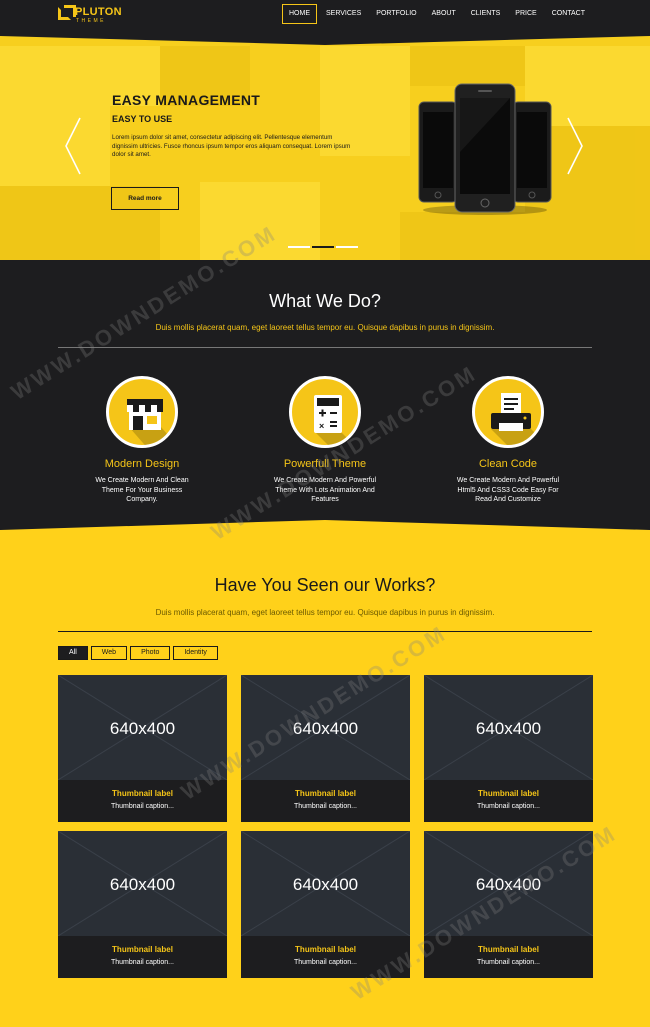 The width and height of the screenshot is (650, 1027). Describe the element at coordinates (73, 146) in the screenshot. I see `chevron-left-icon` at that location.